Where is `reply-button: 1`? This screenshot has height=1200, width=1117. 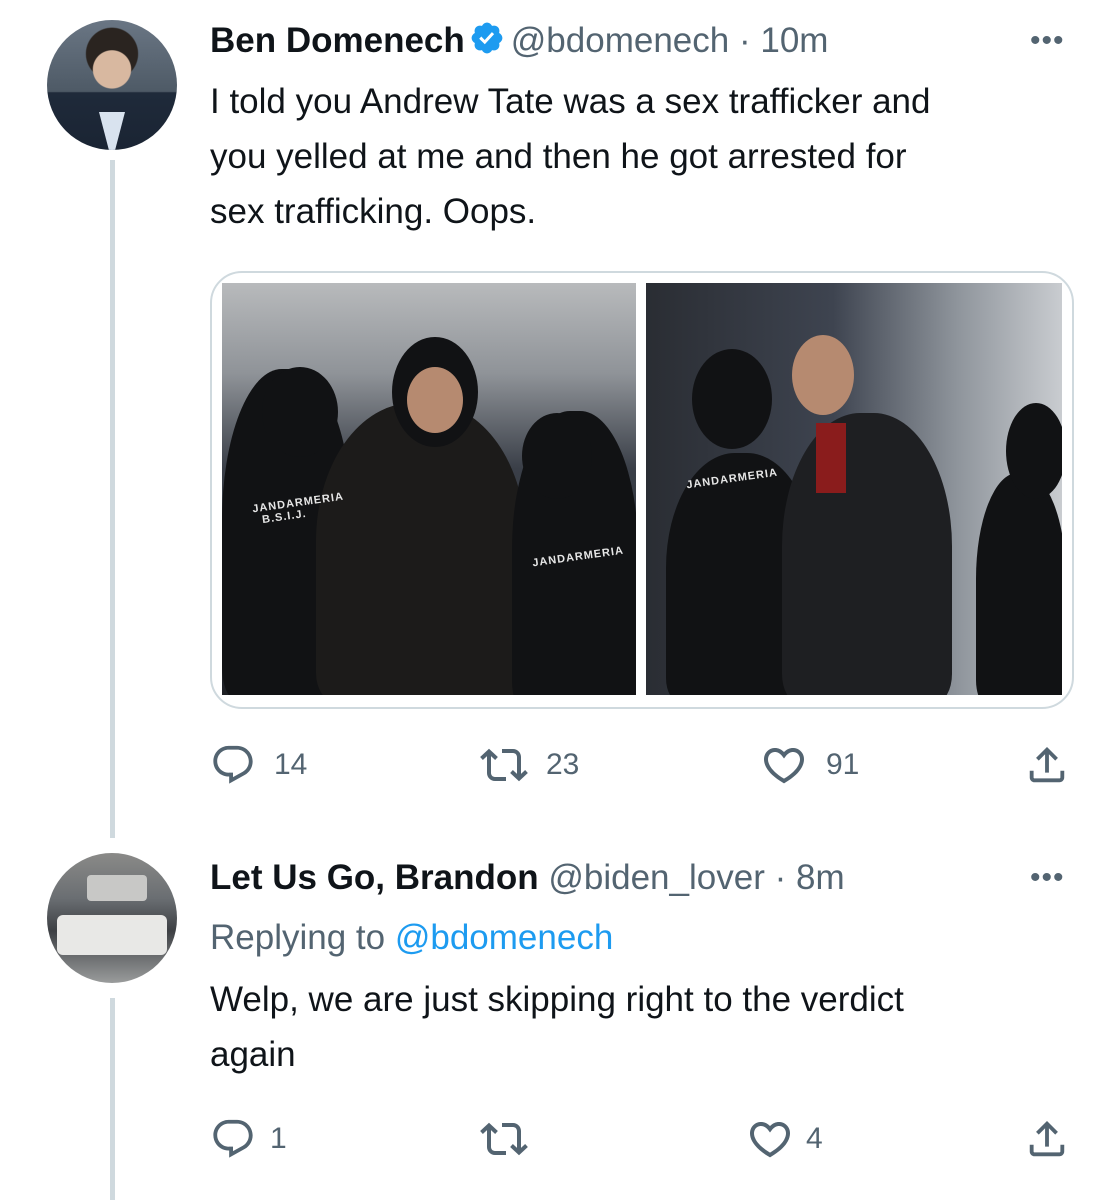
reply-button: 1 is located at coordinates (248, 1139).